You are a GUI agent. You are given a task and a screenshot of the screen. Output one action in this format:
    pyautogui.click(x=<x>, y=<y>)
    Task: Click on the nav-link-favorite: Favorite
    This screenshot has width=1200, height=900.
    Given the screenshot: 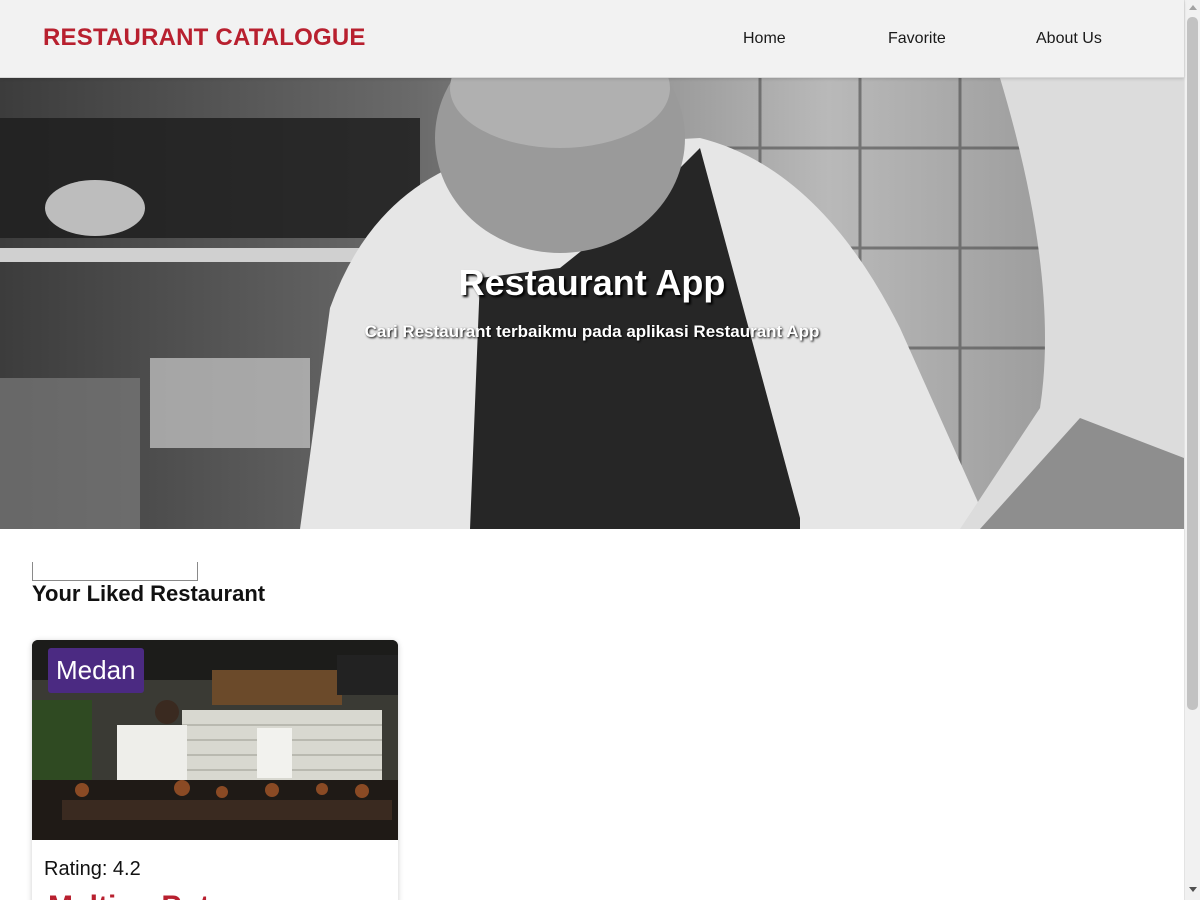 What is the action you would take?
    pyautogui.click(x=917, y=39)
    